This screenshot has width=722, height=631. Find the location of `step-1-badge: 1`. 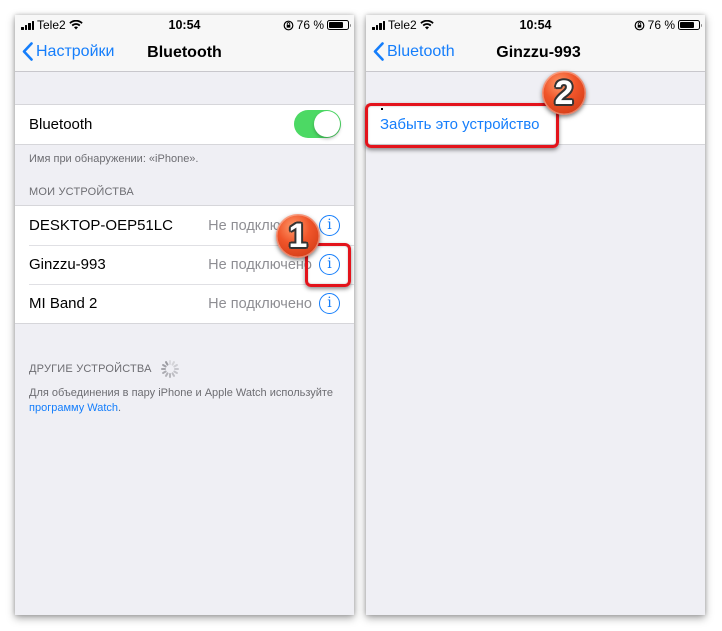

step-1-badge: 1 is located at coordinates (298, 236).